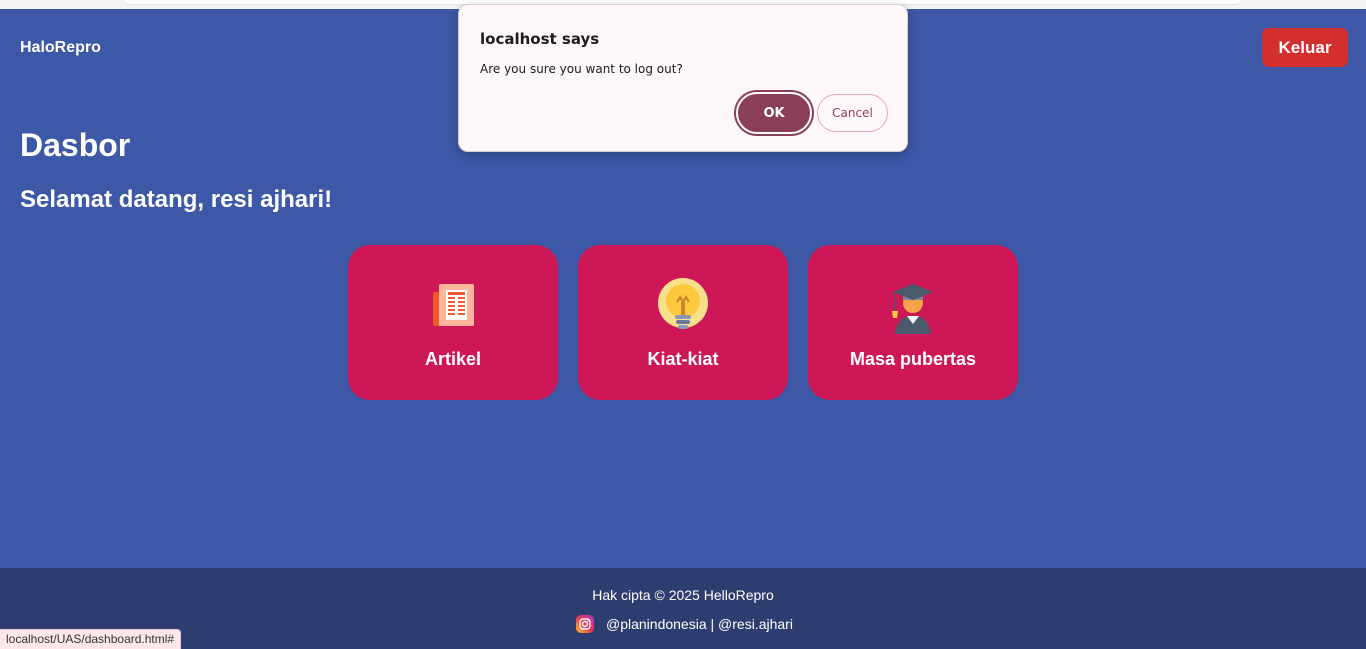 Image resolution: width=1366 pixels, height=649 pixels. I want to click on card-artikel: Artikel, so click(453, 322).